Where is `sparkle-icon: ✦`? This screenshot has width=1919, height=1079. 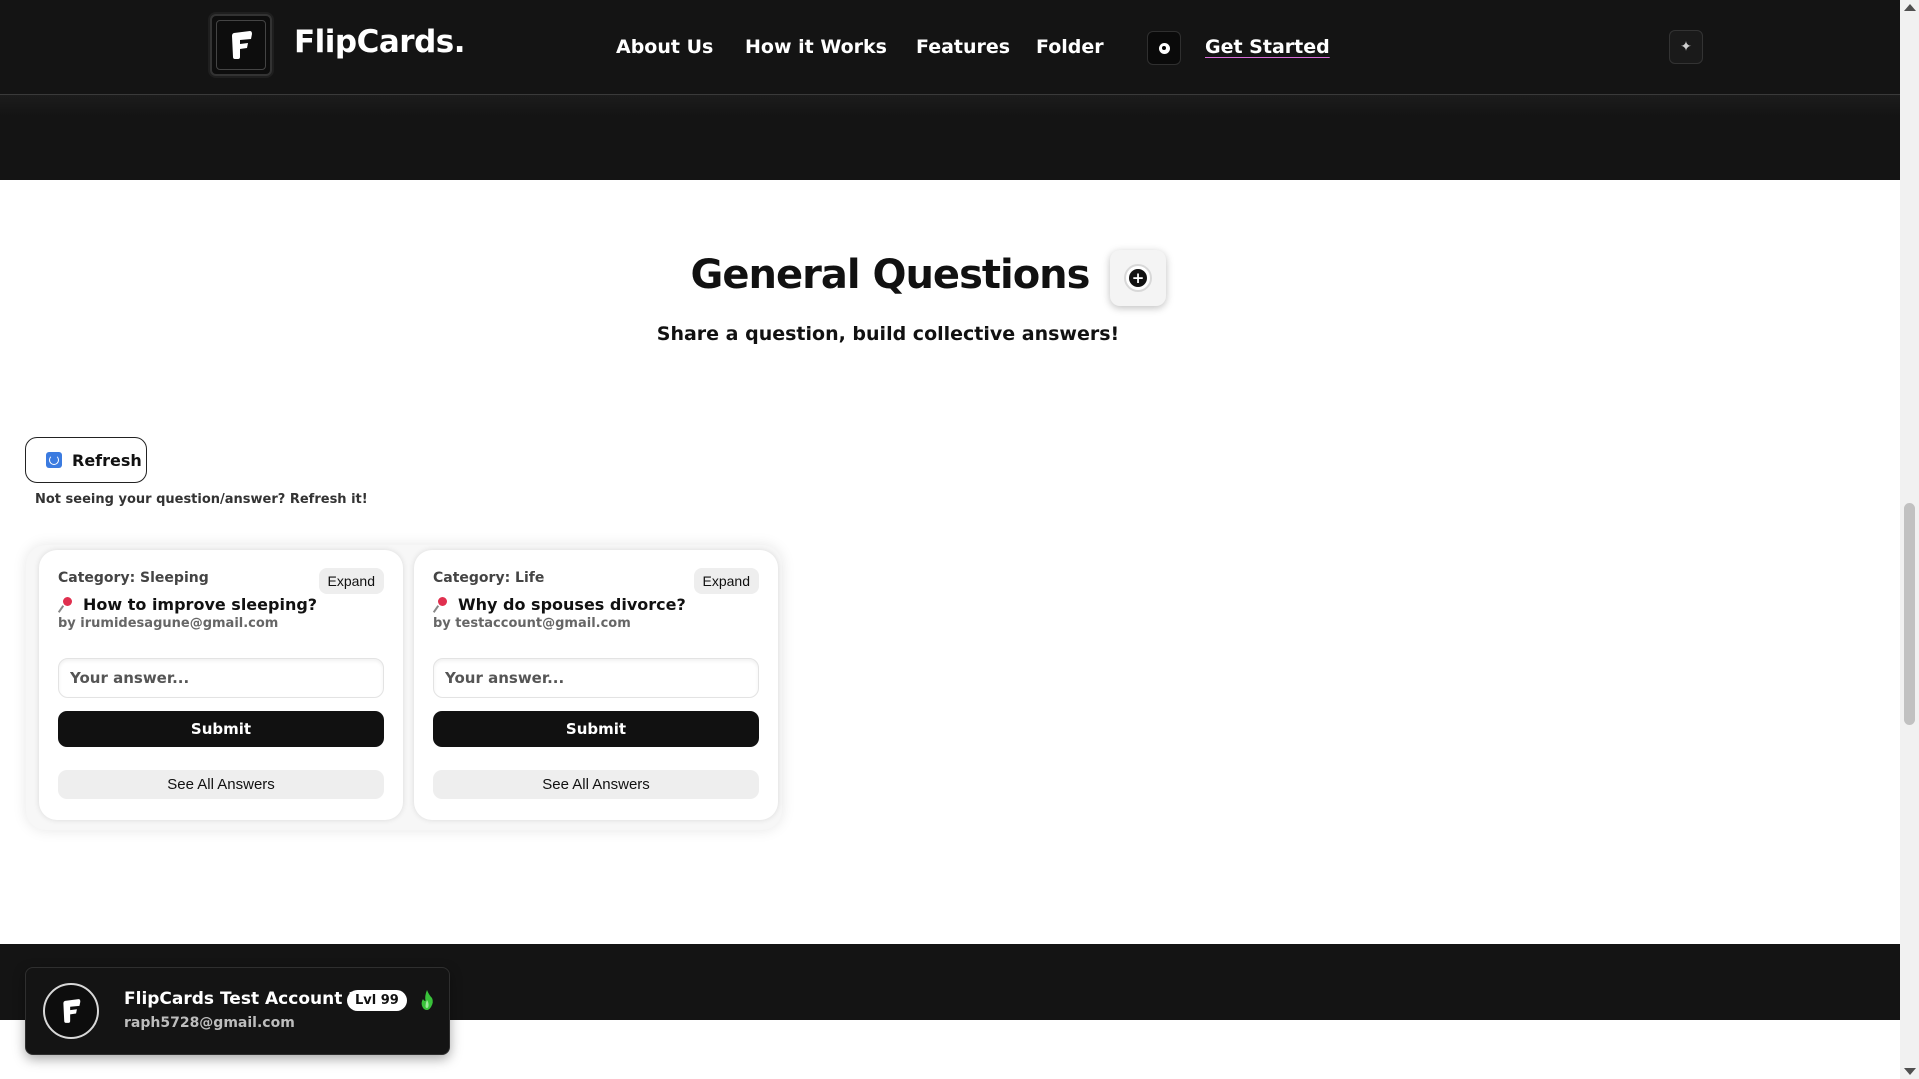
sparkle-icon: ✦ is located at coordinates (1686, 47).